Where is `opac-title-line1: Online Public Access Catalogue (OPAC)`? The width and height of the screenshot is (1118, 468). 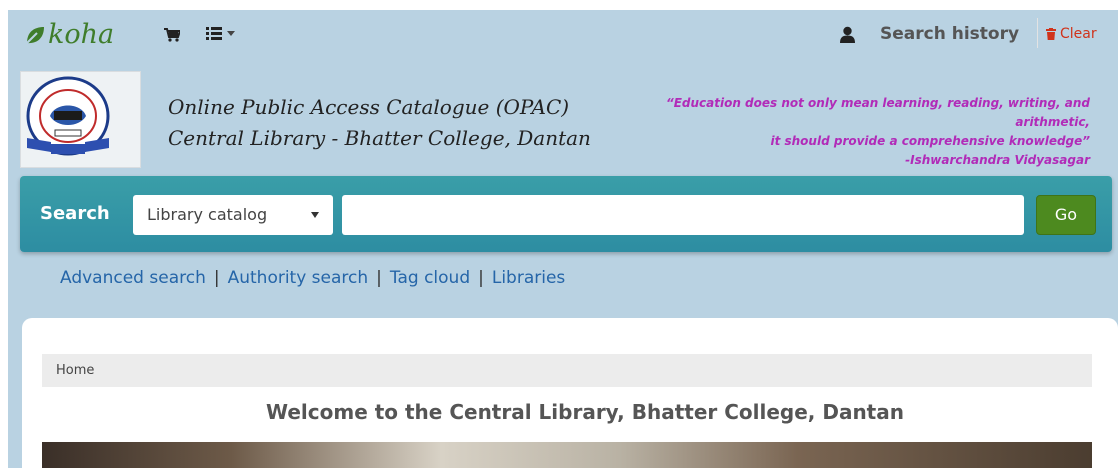 opac-title-line1: Online Public Access Catalogue (OPAC) is located at coordinates (369, 107).